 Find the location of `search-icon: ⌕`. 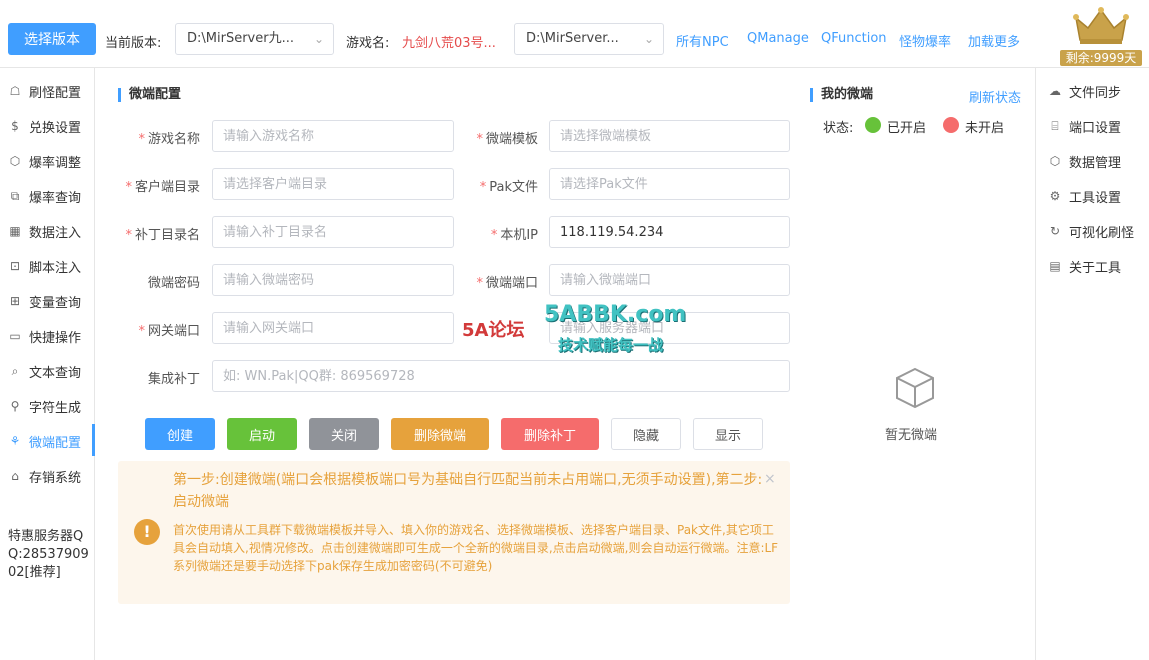

search-icon: ⌕ is located at coordinates (15, 370).